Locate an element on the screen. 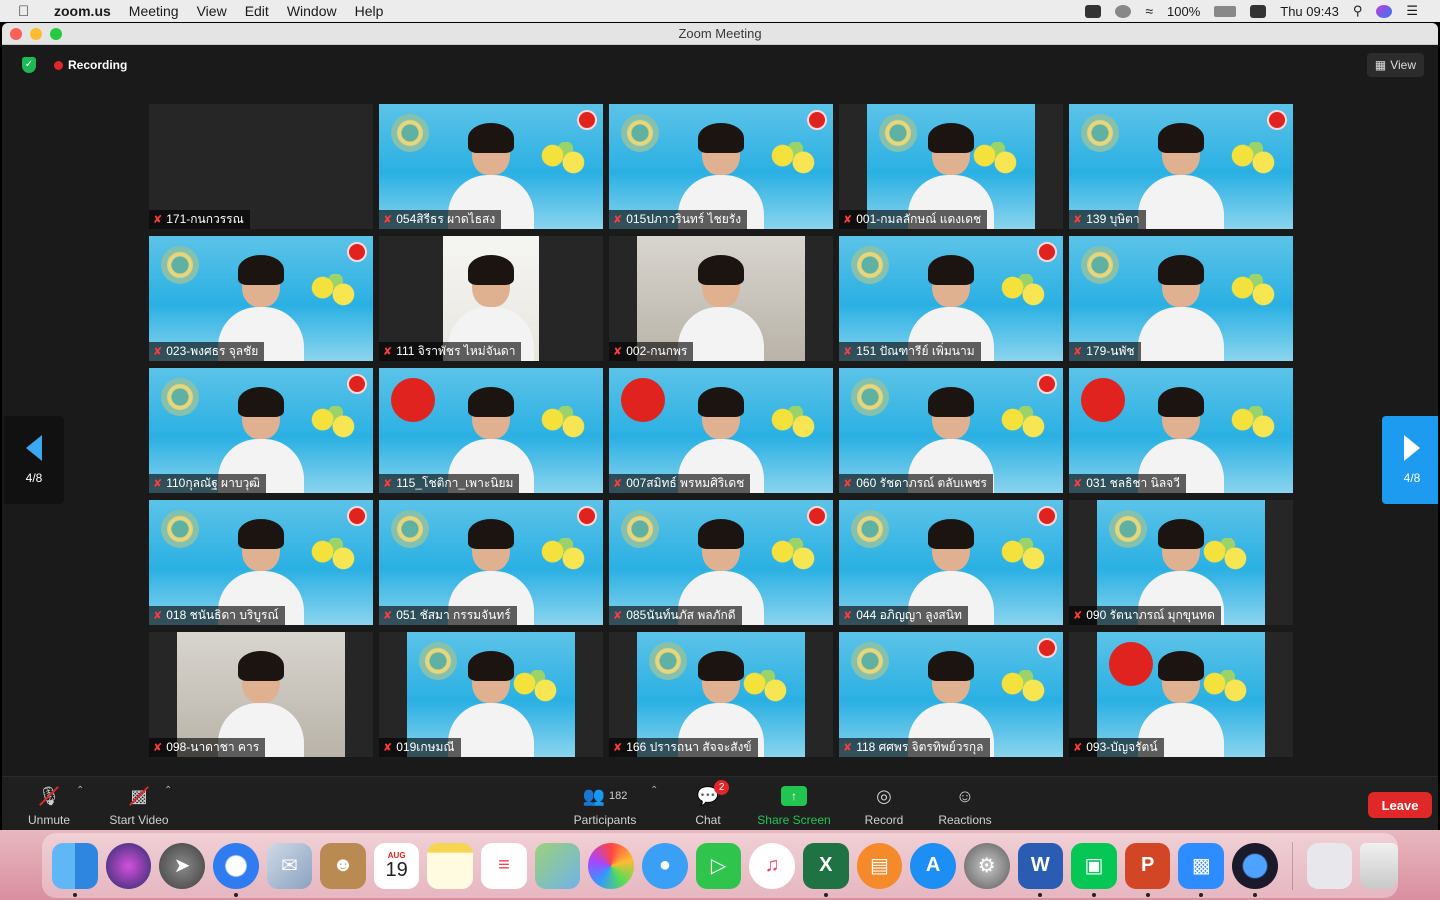  notes-icon is located at coordinates (450, 865).